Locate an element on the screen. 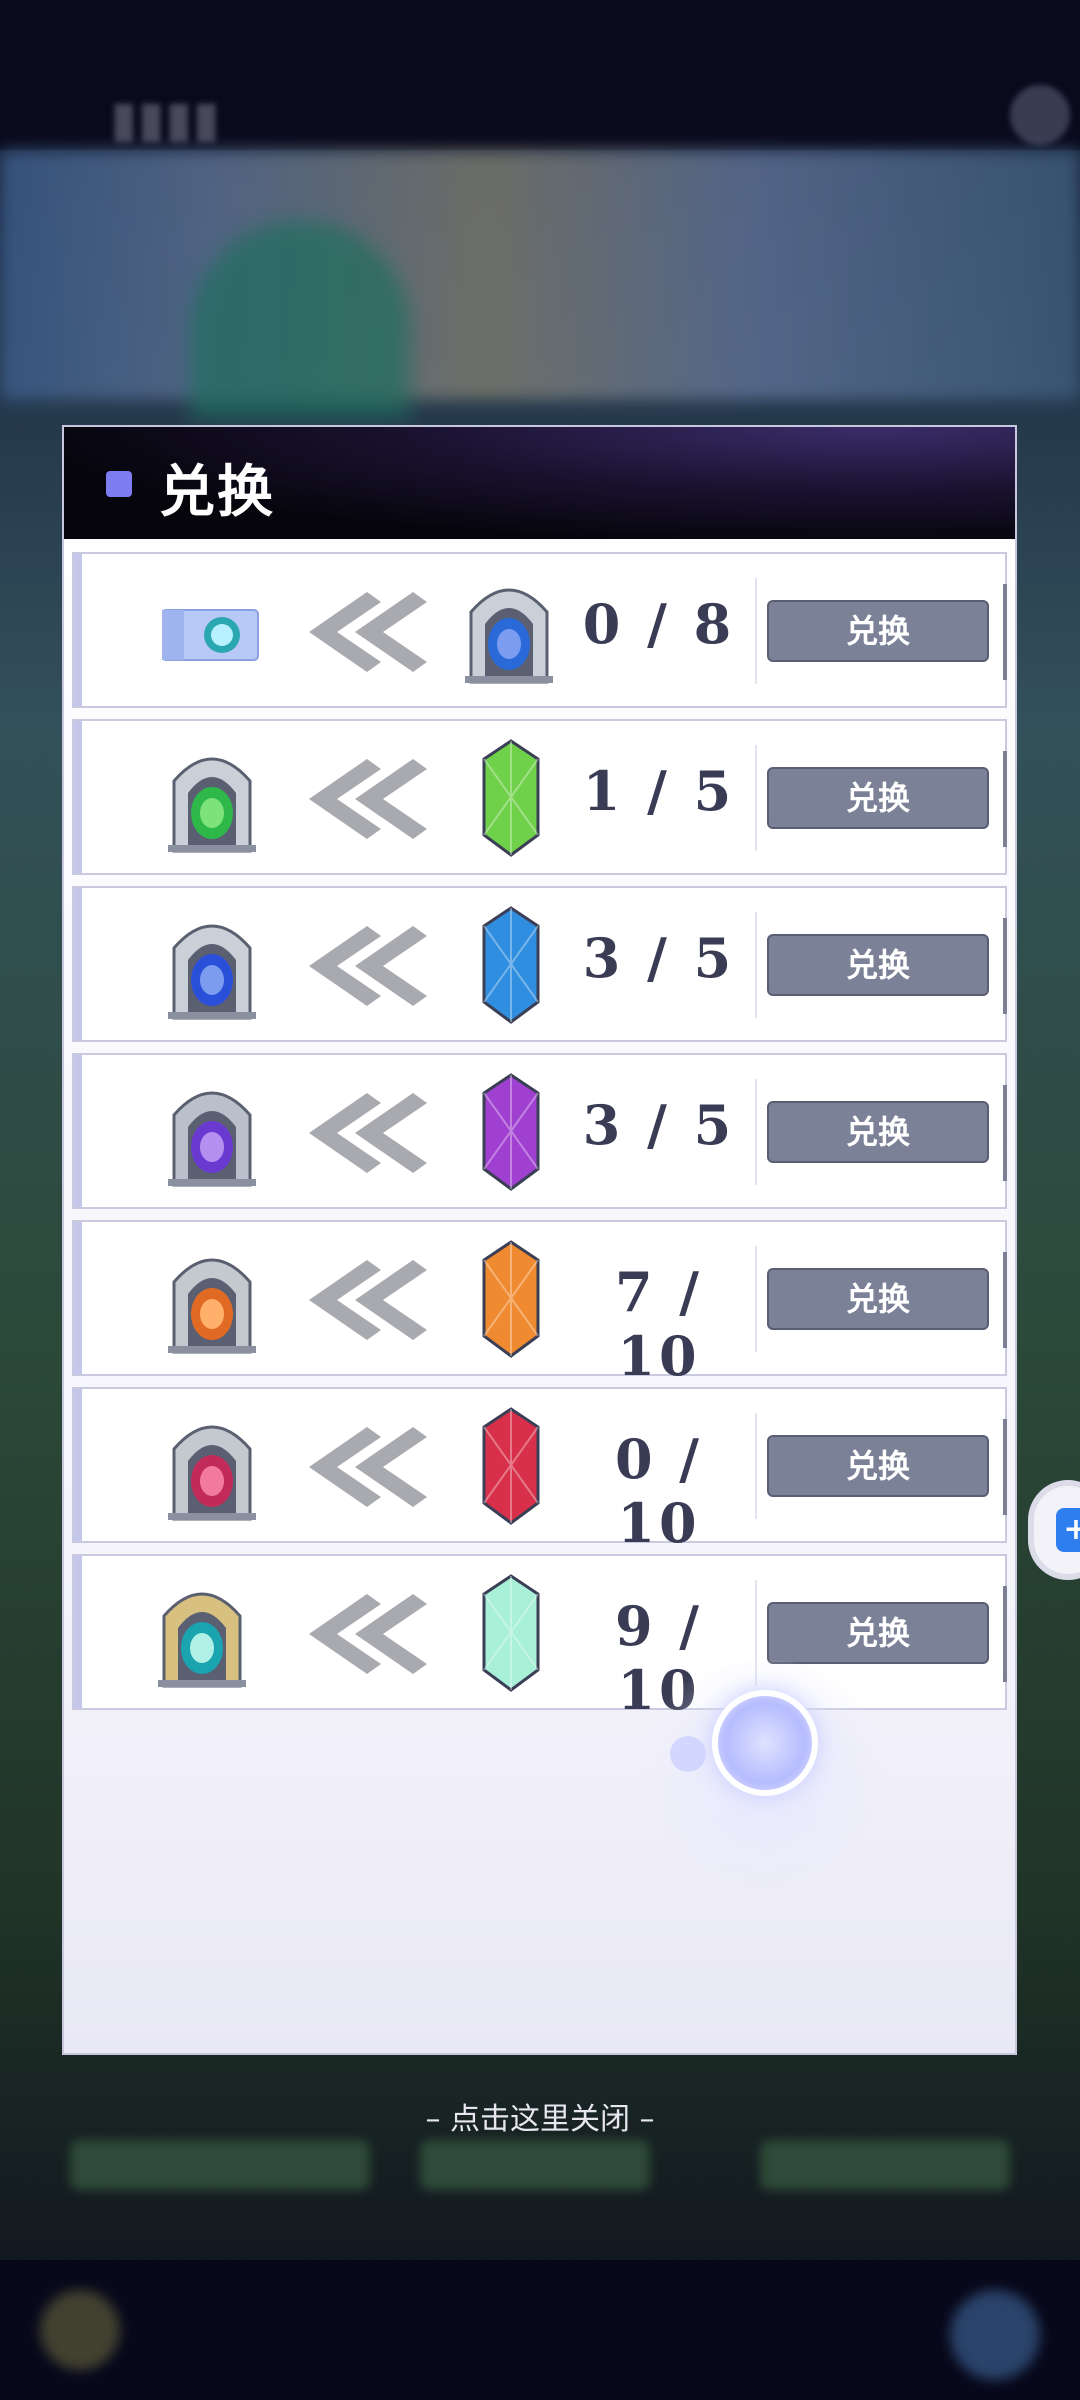 The height and width of the screenshot is (2400, 1080). chat-plus-icon: + is located at coordinates (1068, 1530).